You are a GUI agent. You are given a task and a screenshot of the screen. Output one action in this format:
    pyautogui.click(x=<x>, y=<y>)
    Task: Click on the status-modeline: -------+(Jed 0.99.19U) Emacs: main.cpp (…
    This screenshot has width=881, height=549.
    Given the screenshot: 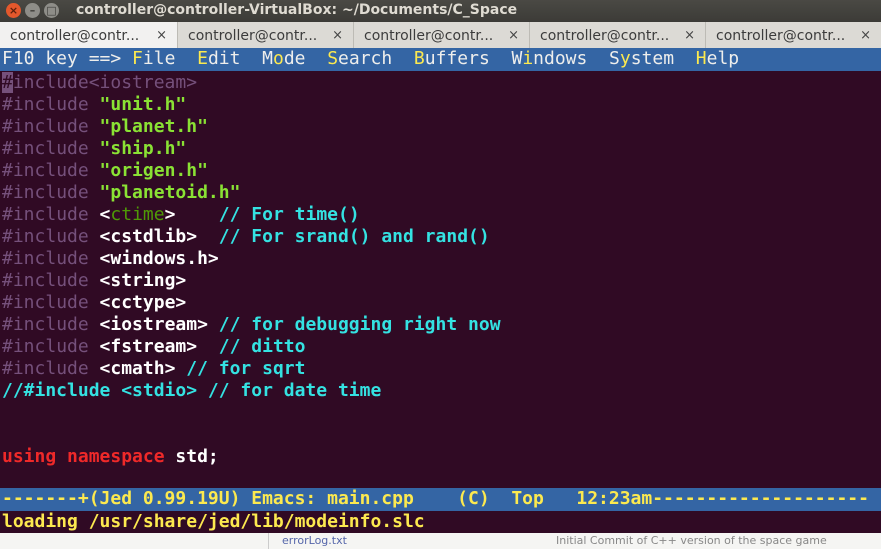 What is the action you would take?
    pyautogui.click(x=440, y=499)
    